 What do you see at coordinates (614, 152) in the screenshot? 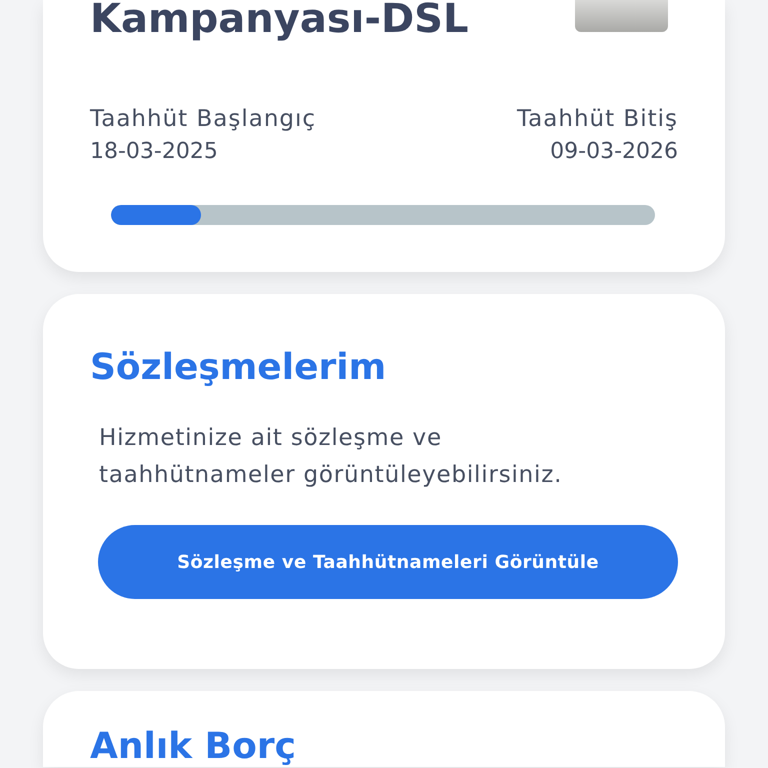
I see `commitment-date: 09-03-2026` at bounding box center [614, 152].